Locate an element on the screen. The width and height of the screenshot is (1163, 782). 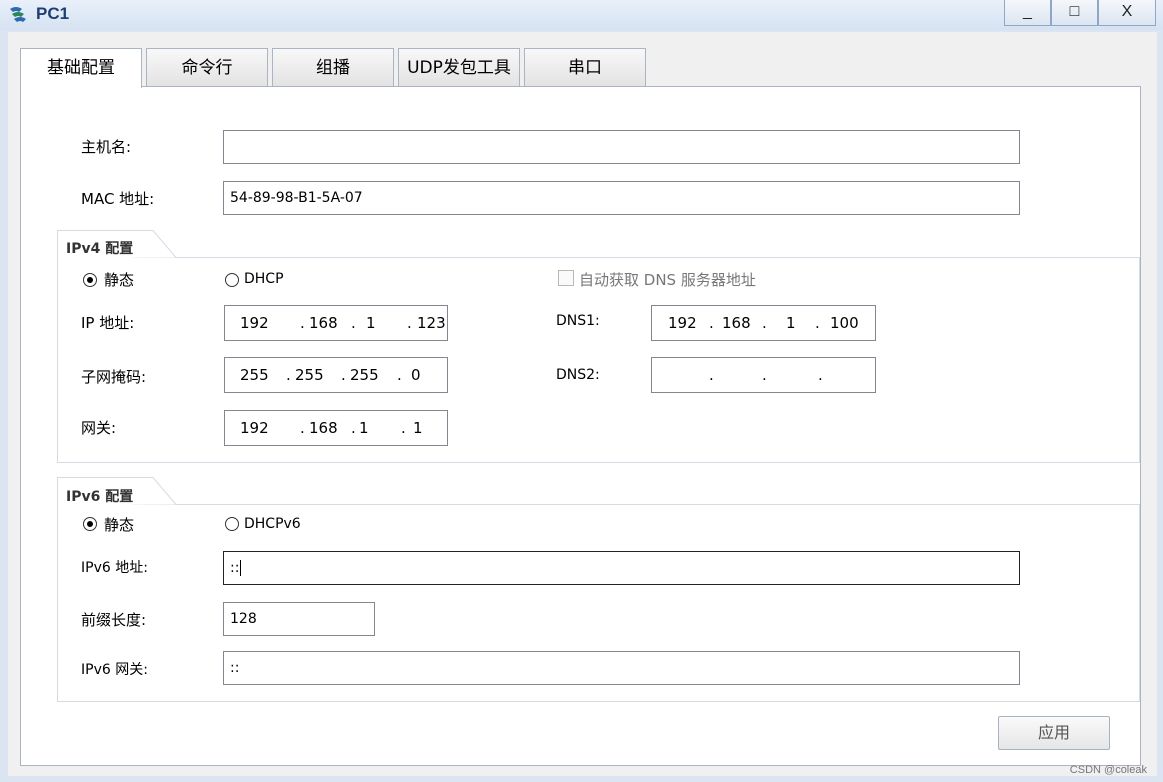
dns2-label: DNS2: is located at coordinates (578, 375).